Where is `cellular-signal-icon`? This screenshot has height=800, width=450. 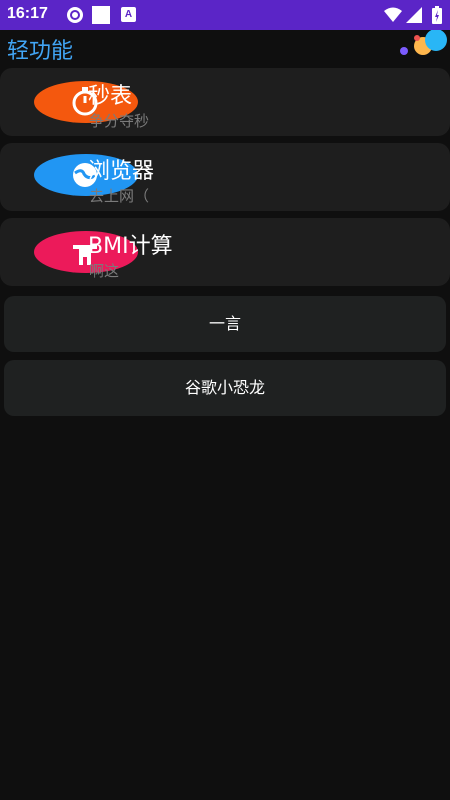
cellular-signal-icon is located at coordinates (414, 15).